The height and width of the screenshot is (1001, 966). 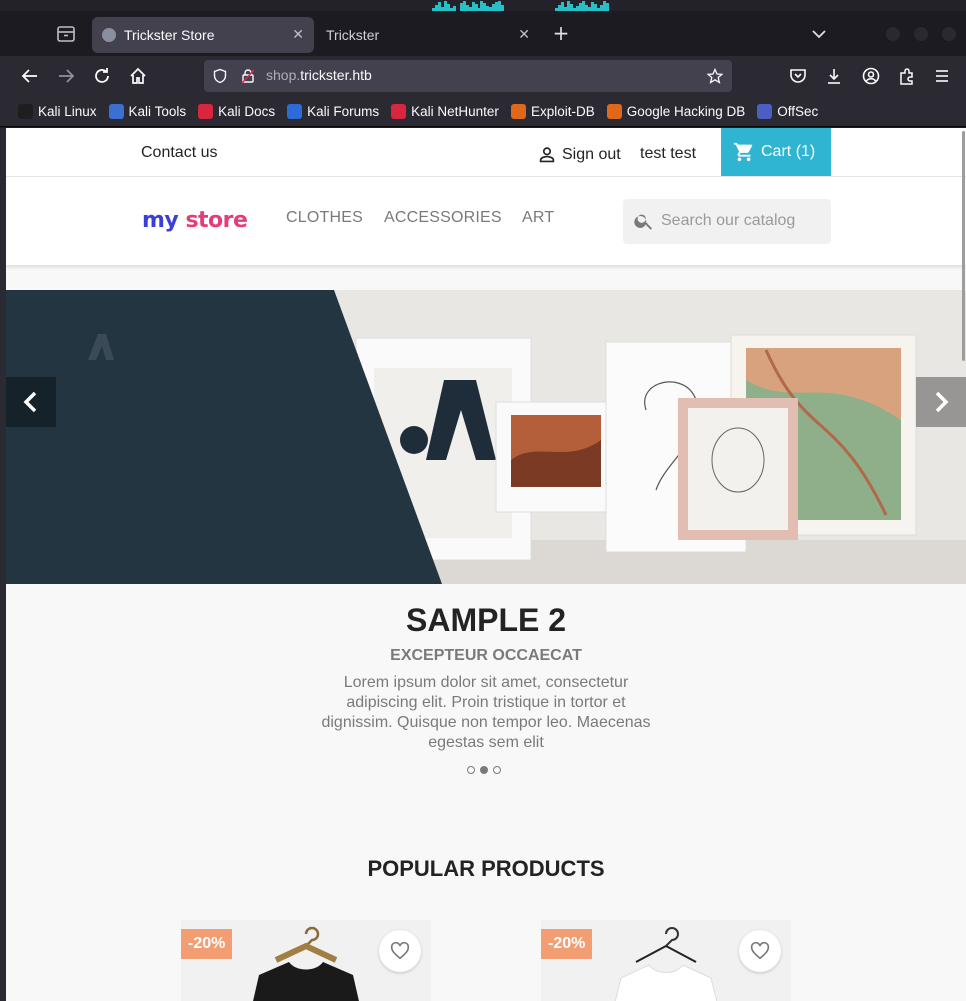 I want to click on user-icon, so click(x=547, y=155).